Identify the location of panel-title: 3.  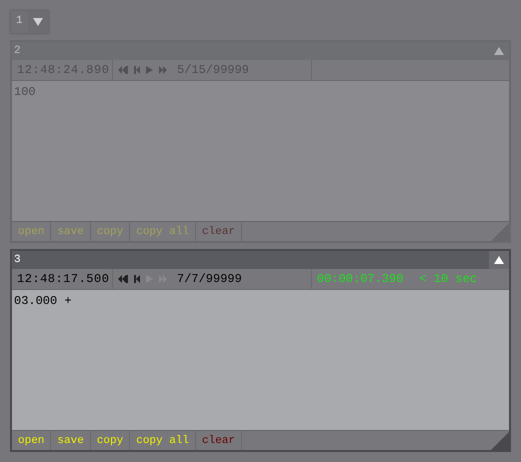
(17, 260).